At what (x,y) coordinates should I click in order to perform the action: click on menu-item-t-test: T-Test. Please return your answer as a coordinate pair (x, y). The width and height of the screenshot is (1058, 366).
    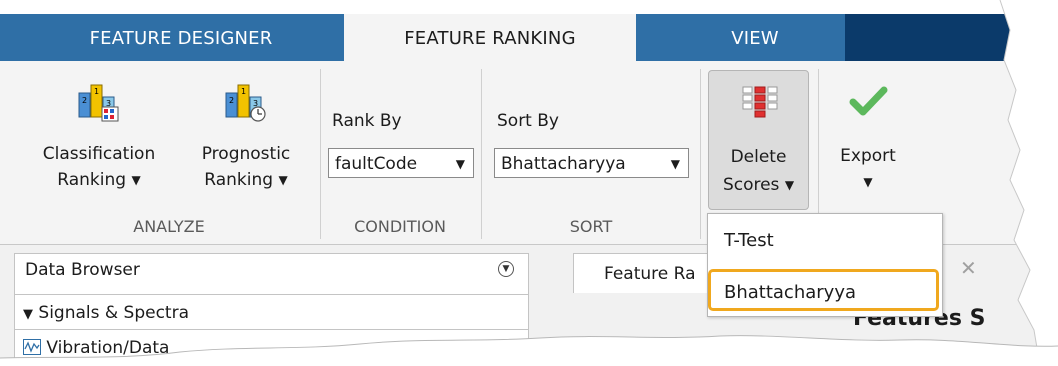
    Looking at the image, I should click on (749, 240).